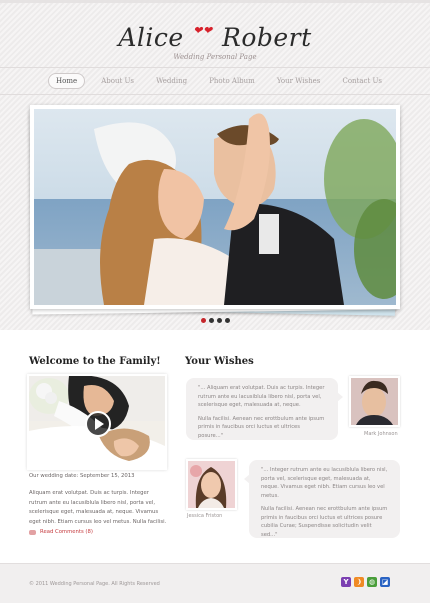 Image resolution: width=430 pixels, height=603 pixels. Describe the element at coordinates (66, 532) in the screenshot. I see `read-comments-label: Read Comments (8)` at that location.